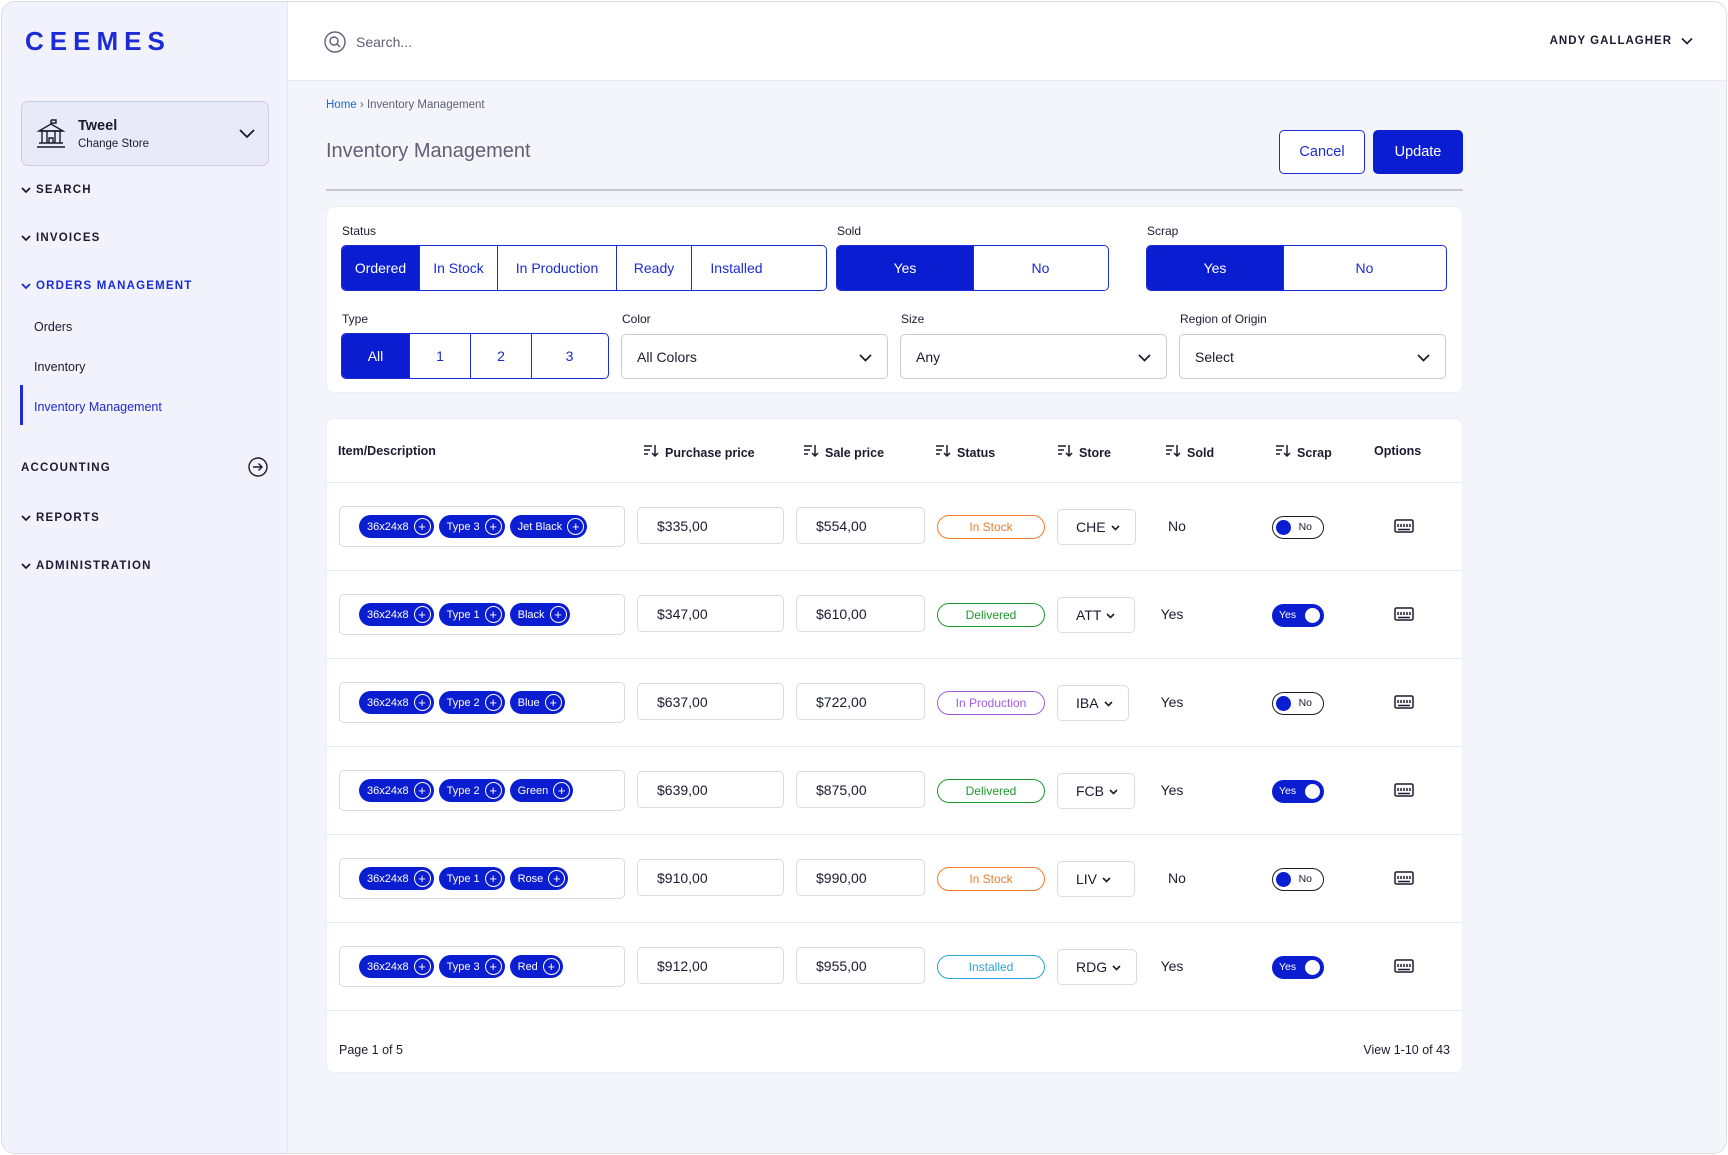 The image size is (1728, 1155). Describe the element at coordinates (860, 789) in the screenshot. I see `sale-price-input: $875,00` at that location.